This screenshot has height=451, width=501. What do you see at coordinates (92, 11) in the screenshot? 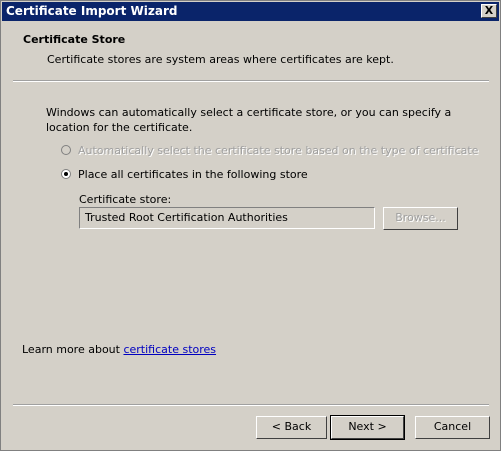
I see `window-title: Certificate Import Wizard` at bounding box center [92, 11].